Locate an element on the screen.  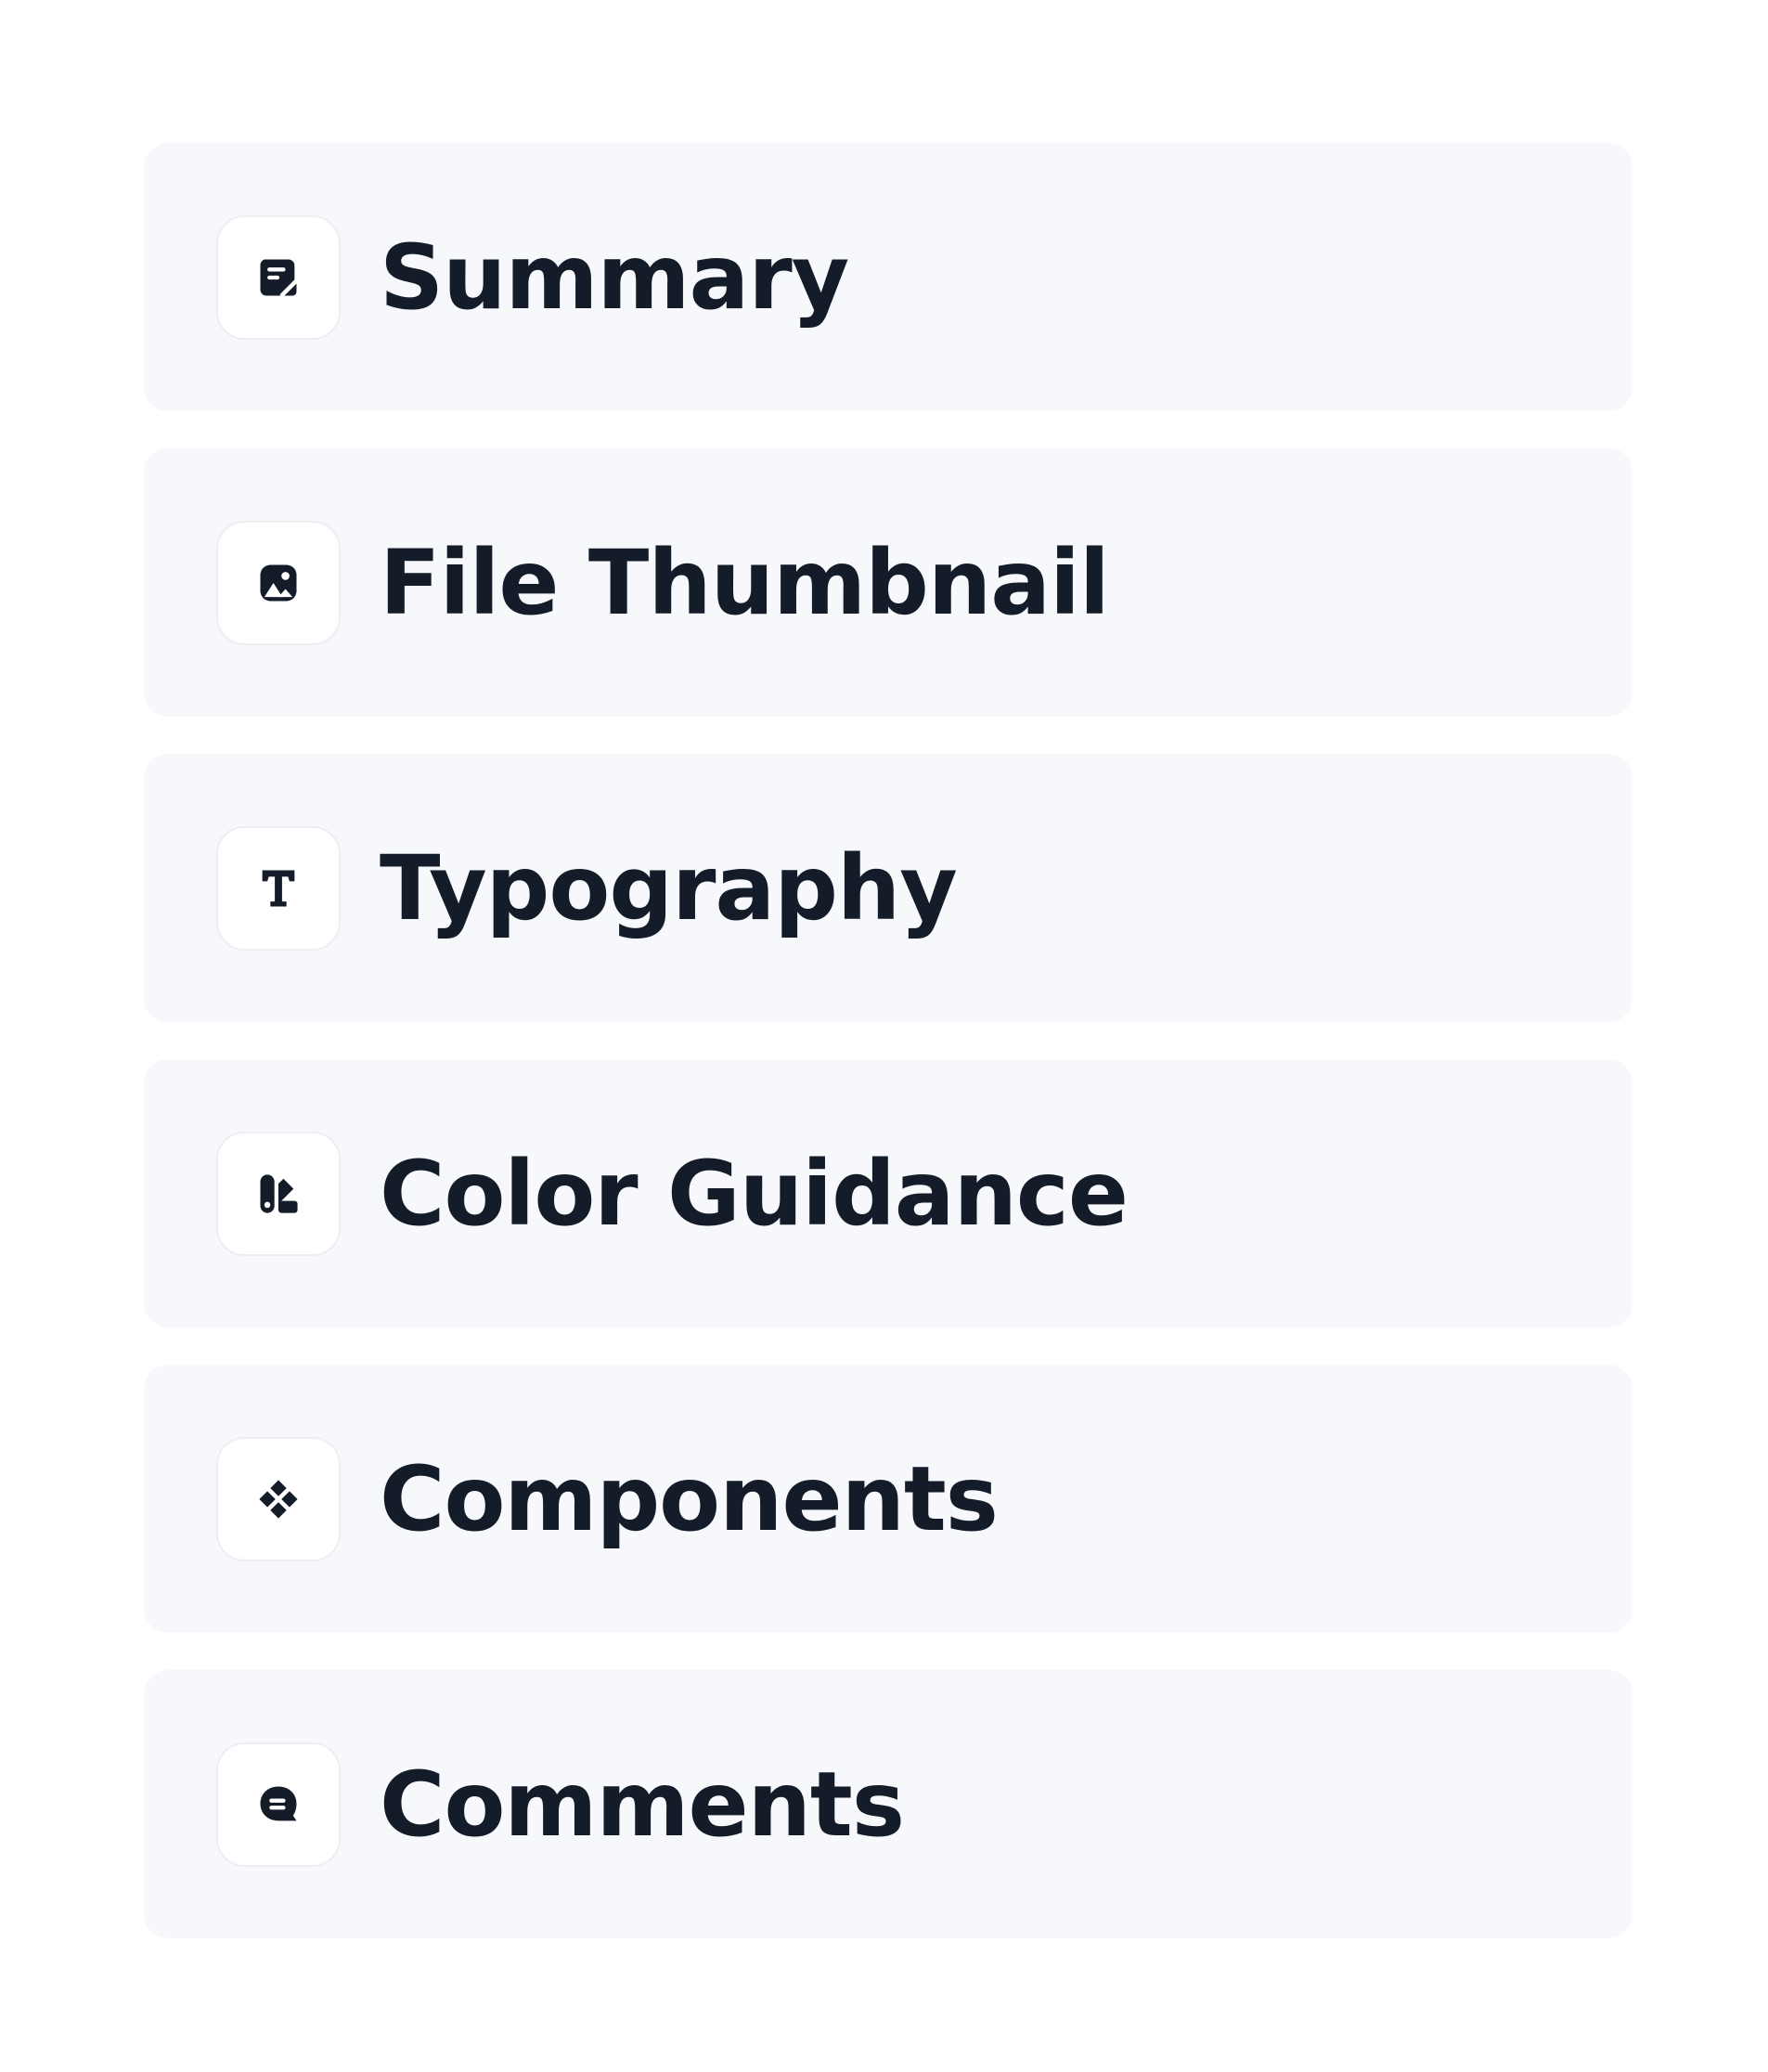
list-item-components: Components is located at coordinates (888, 1499).